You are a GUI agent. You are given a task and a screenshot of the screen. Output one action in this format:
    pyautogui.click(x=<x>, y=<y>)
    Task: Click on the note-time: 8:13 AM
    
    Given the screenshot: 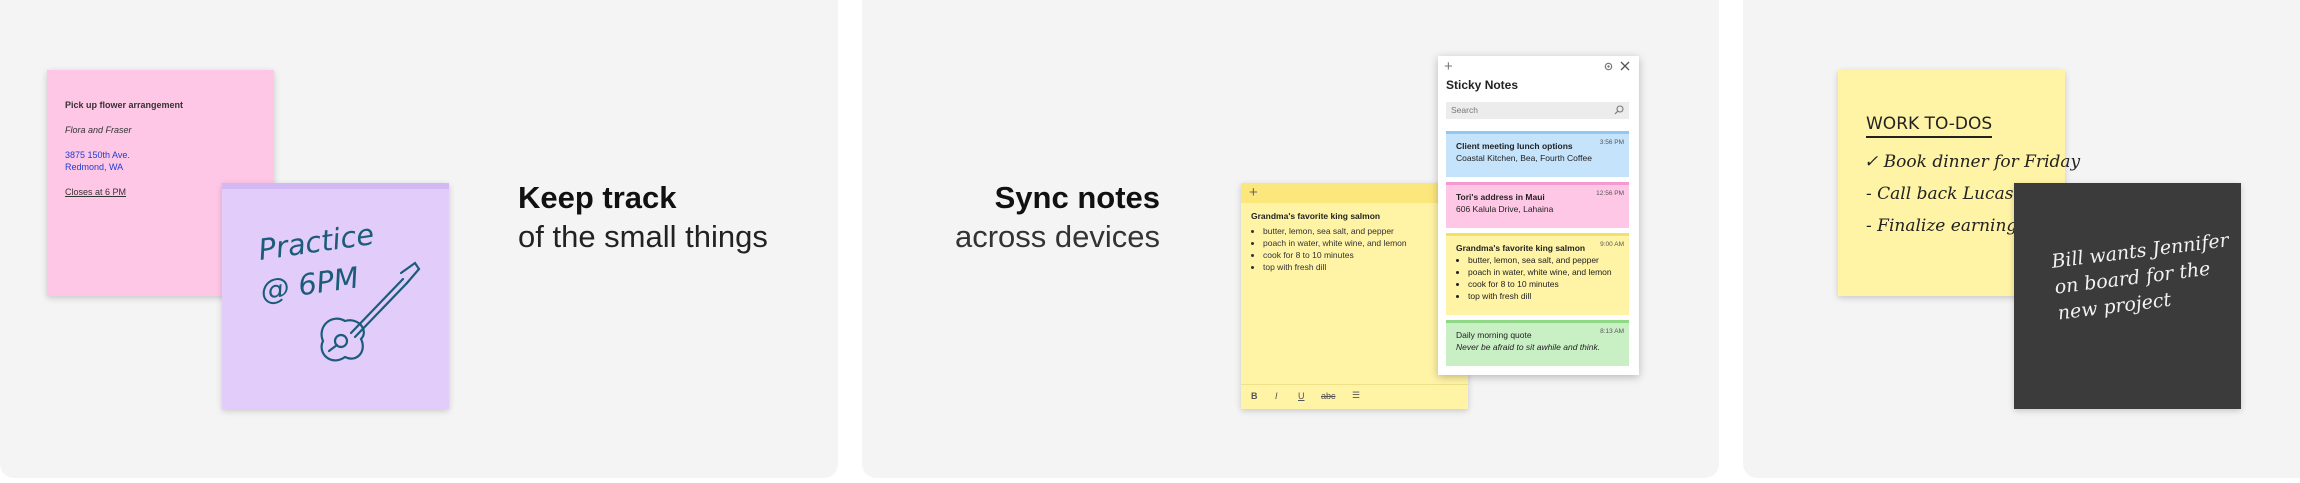 What is the action you would take?
    pyautogui.click(x=1612, y=331)
    